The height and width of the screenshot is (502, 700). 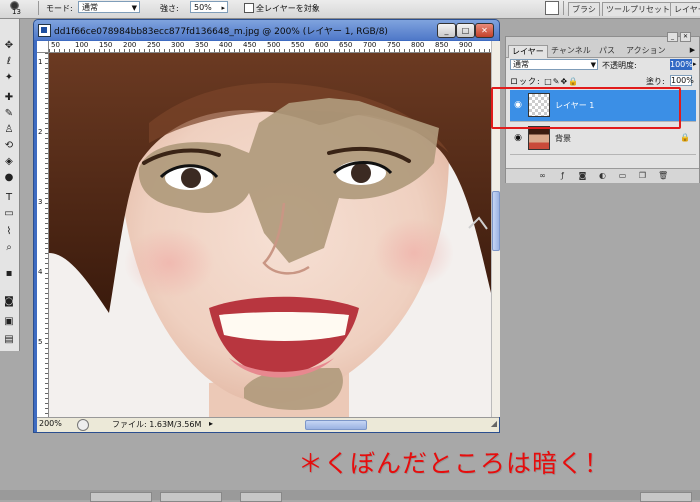 I want to click on resize-grip-icon: ◢, so click(x=494, y=423).